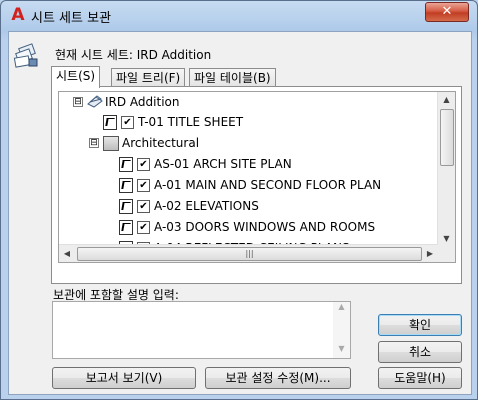 The image size is (478, 400). What do you see at coordinates (95, 101) in the screenshot?
I see `sheet-set-node-icon` at bounding box center [95, 101].